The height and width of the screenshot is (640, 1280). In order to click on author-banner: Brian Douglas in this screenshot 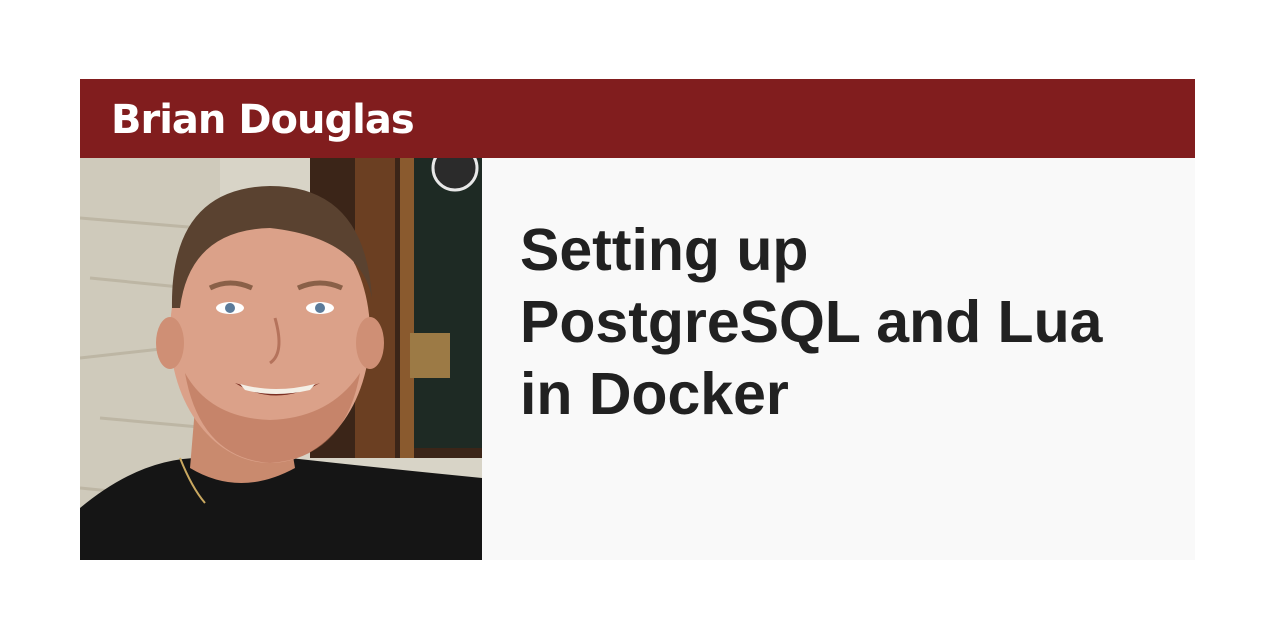, I will do `click(637, 118)`.